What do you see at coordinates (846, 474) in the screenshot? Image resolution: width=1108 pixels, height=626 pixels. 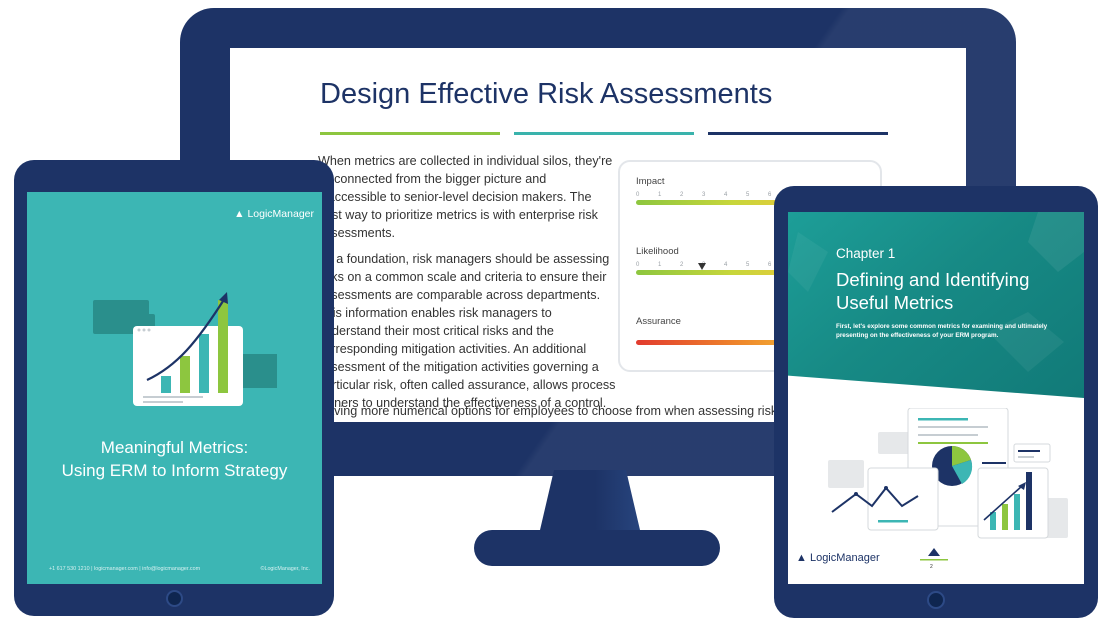 I see `background-panel` at bounding box center [846, 474].